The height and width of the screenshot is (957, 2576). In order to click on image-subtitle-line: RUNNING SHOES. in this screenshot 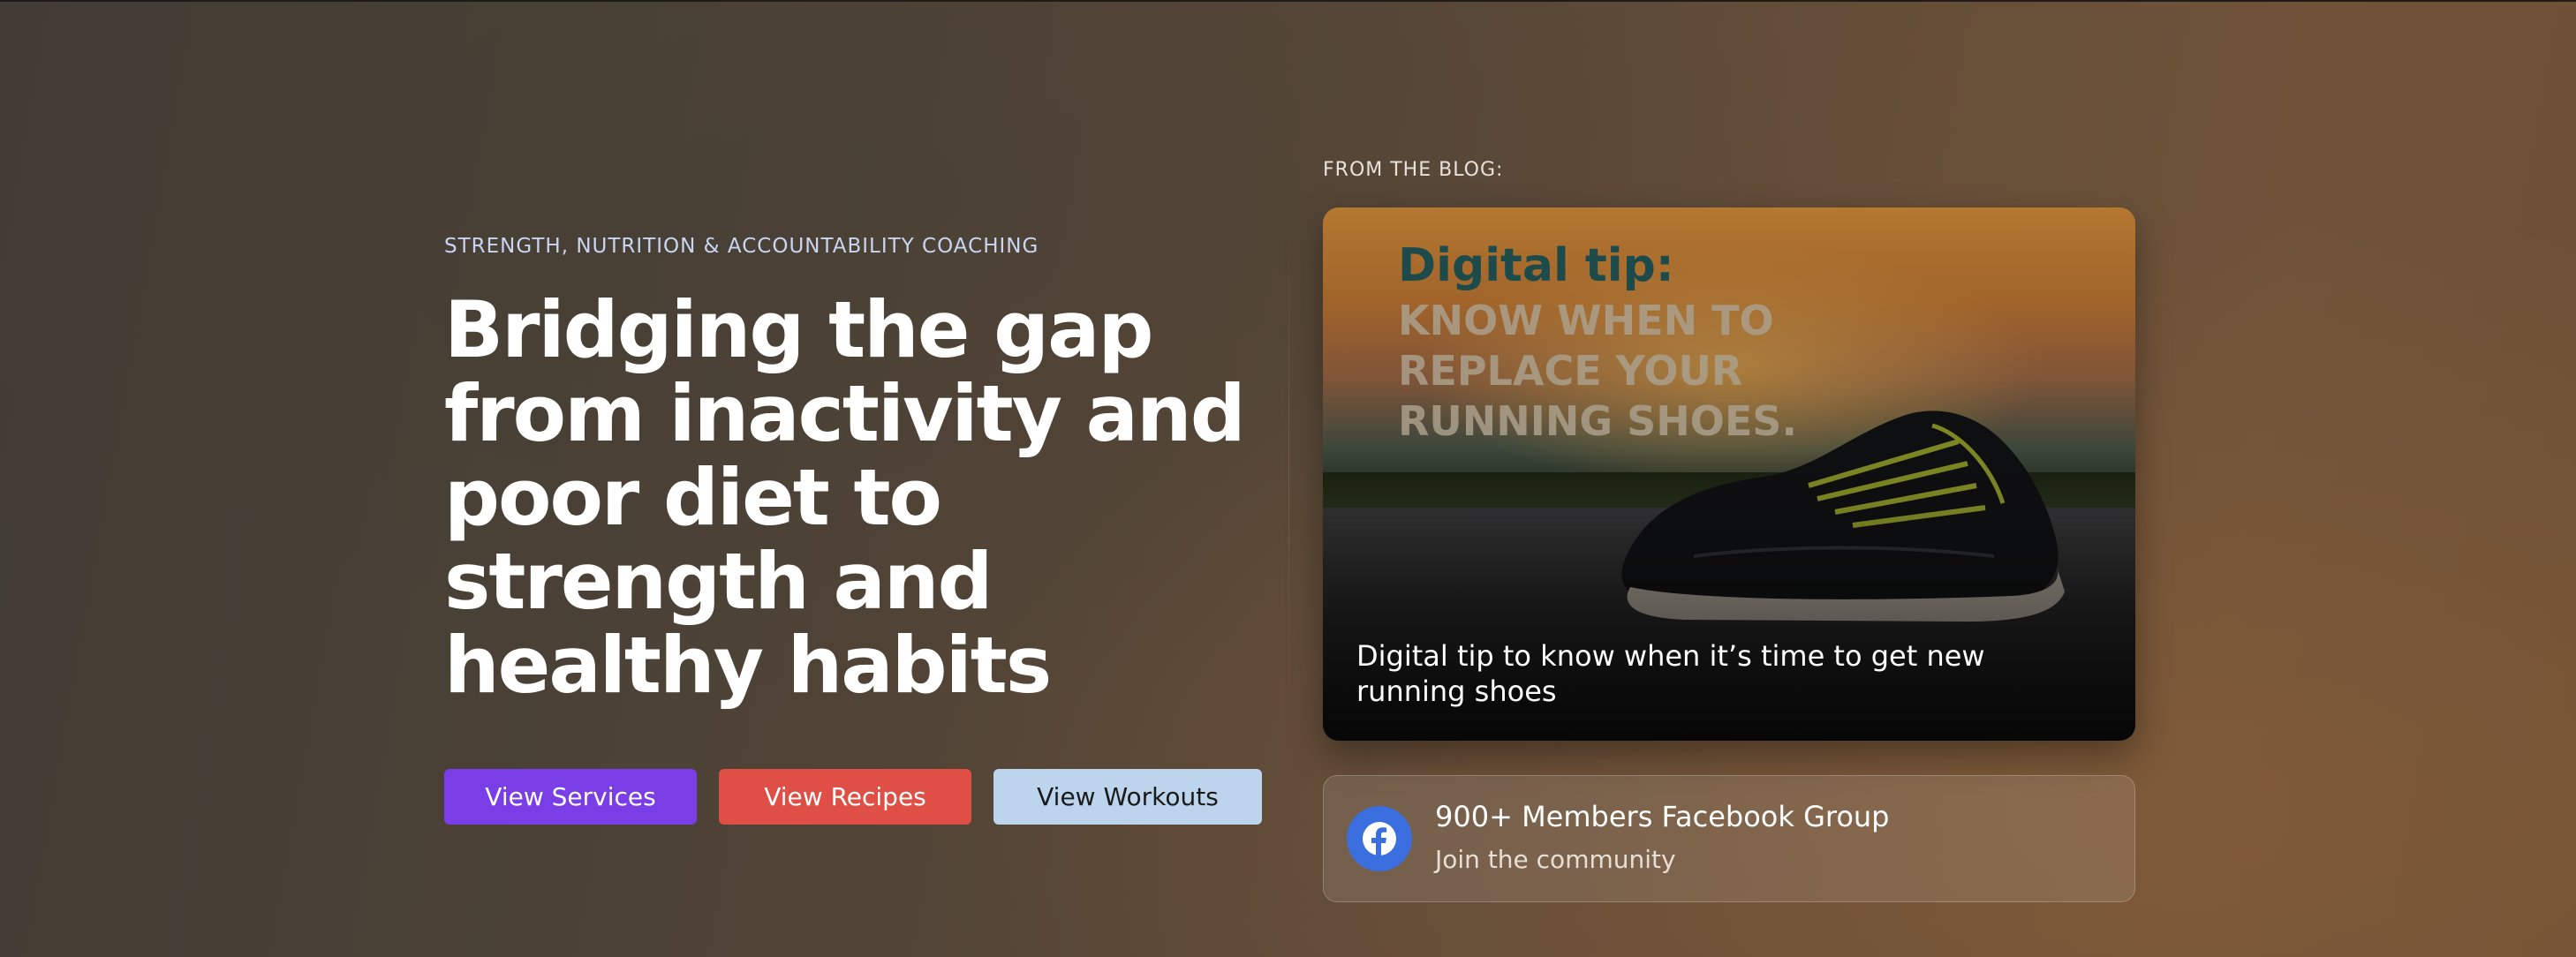, I will do `click(1597, 421)`.